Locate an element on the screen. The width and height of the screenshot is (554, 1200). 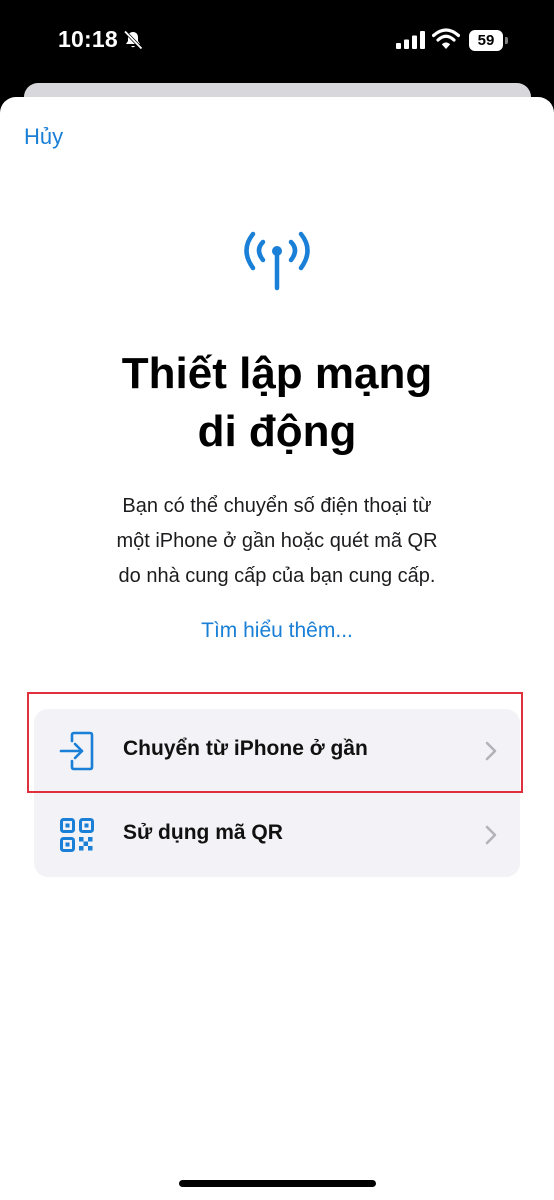
battery-level: 59 is located at coordinates (486, 40).